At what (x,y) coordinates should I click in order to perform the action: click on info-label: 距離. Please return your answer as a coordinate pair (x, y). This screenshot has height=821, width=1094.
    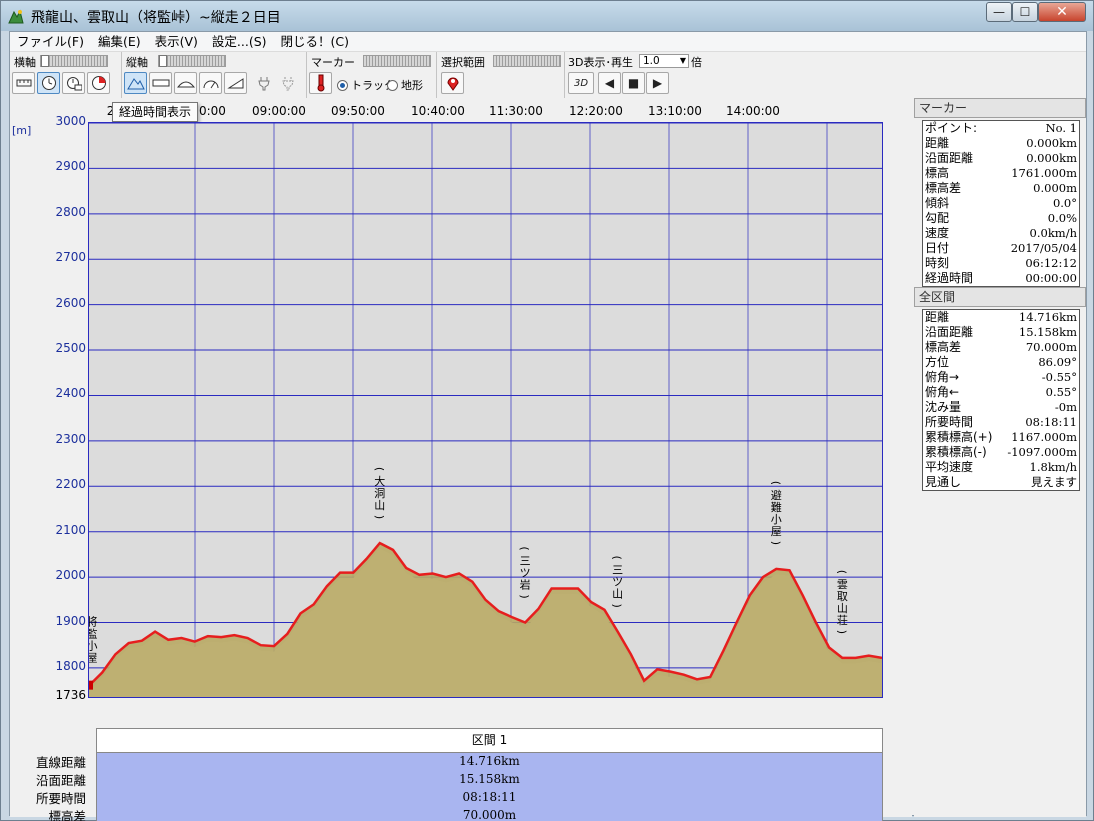
    Looking at the image, I should click on (937, 143).